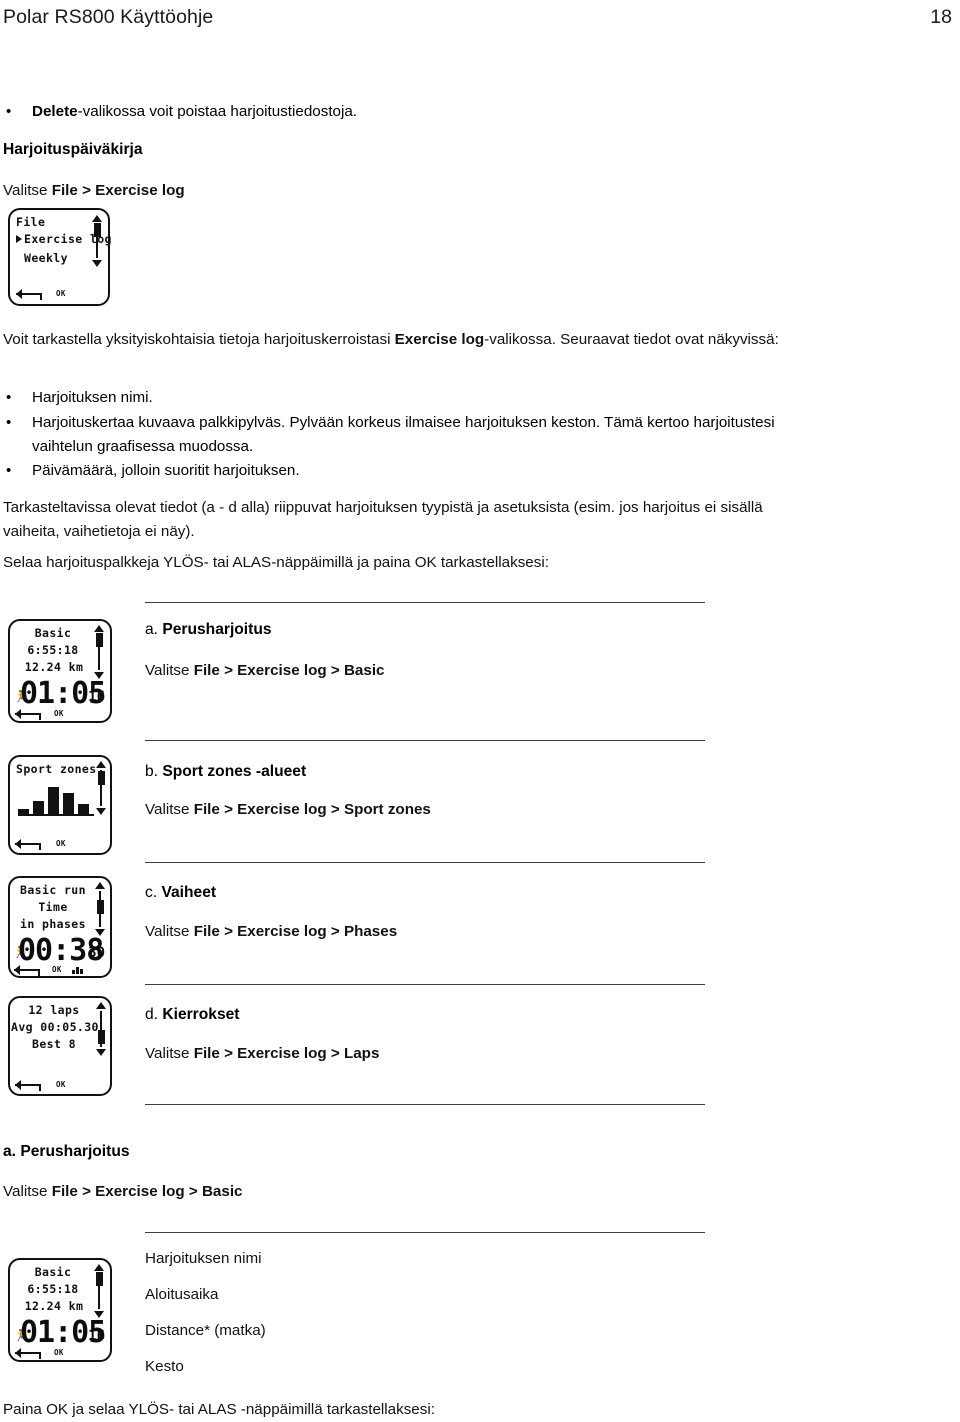  What do you see at coordinates (312, 809) in the screenshot?
I see `menu-path: File > Exercise log > Sport zones` at bounding box center [312, 809].